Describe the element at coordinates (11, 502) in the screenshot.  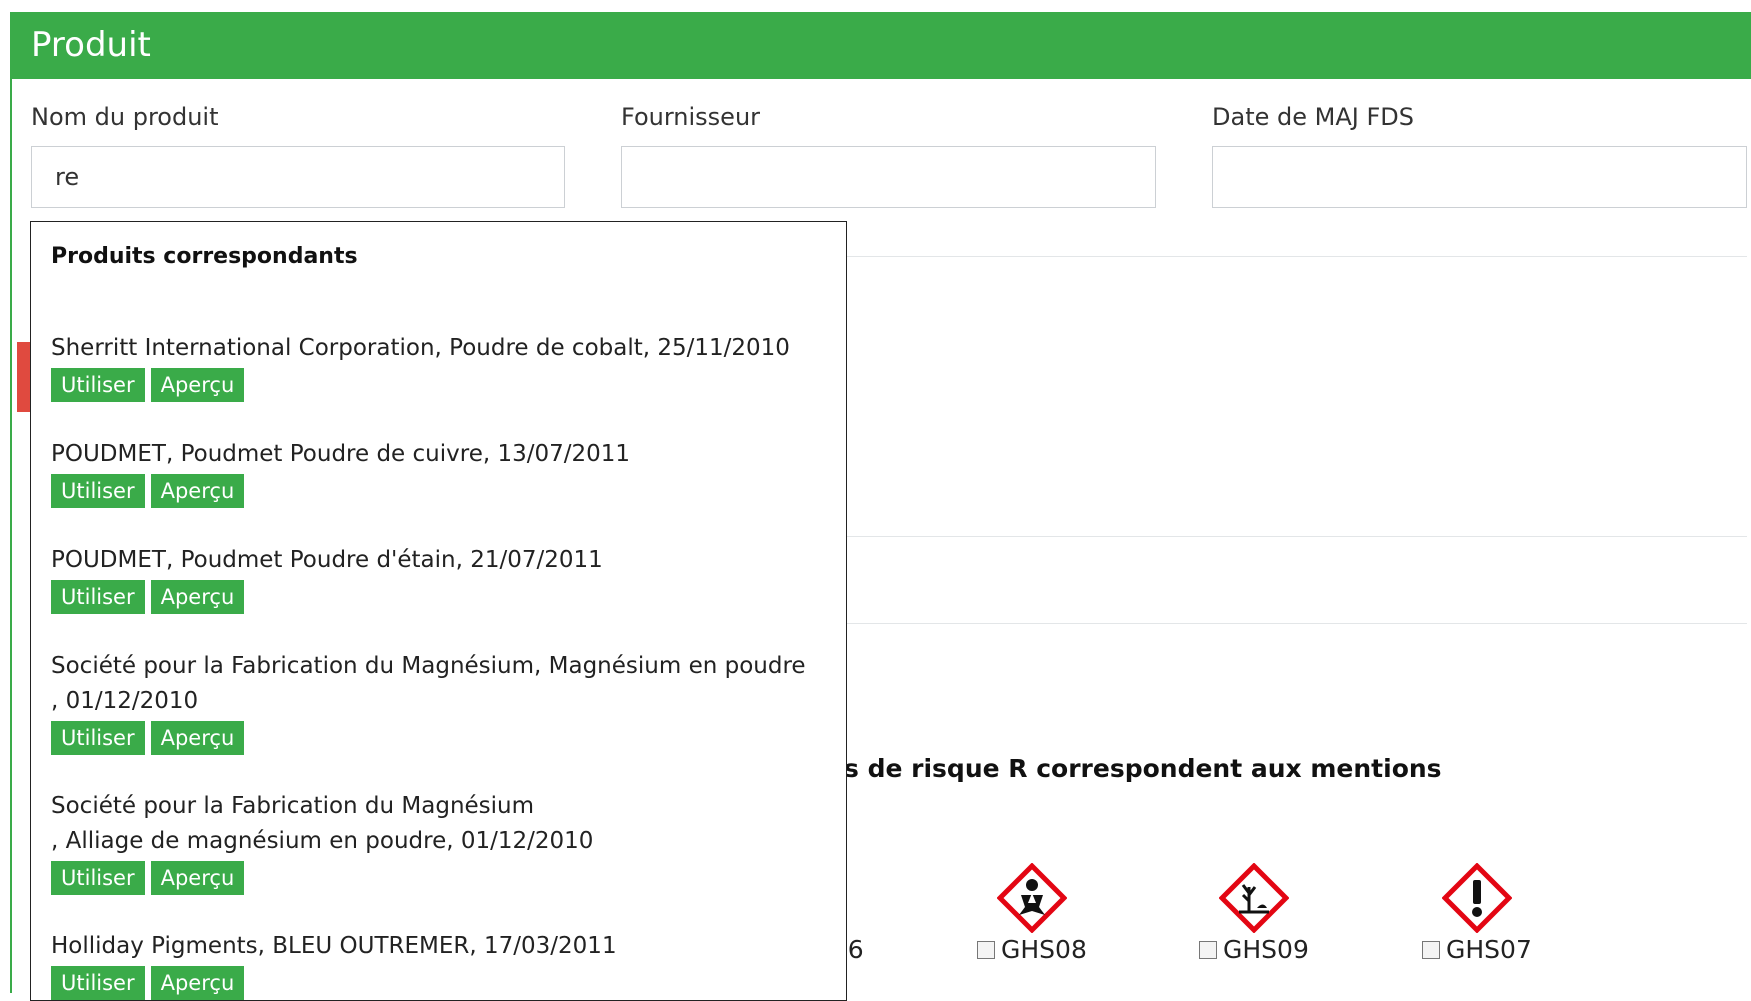
I see `left-rail` at that location.